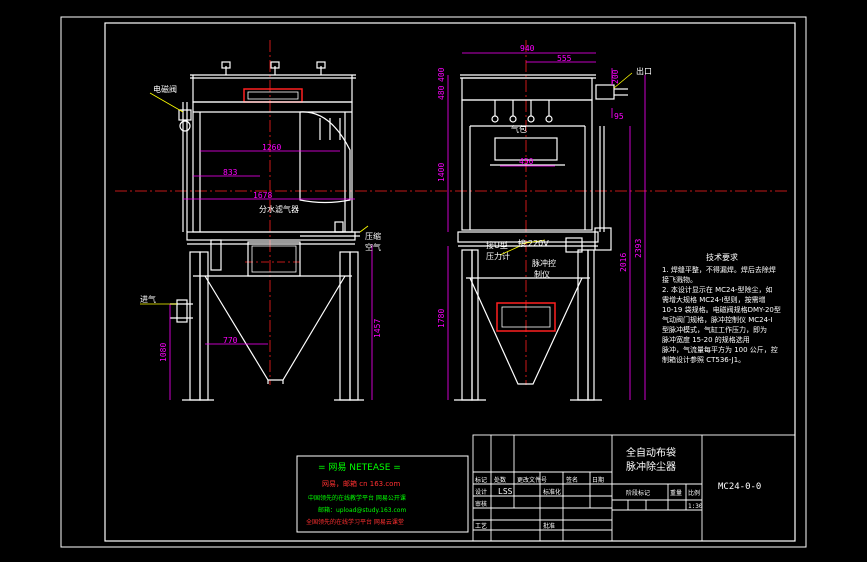 The image size is (867, 562). I want to click on dim-1678: 1678, so click(262, 195).